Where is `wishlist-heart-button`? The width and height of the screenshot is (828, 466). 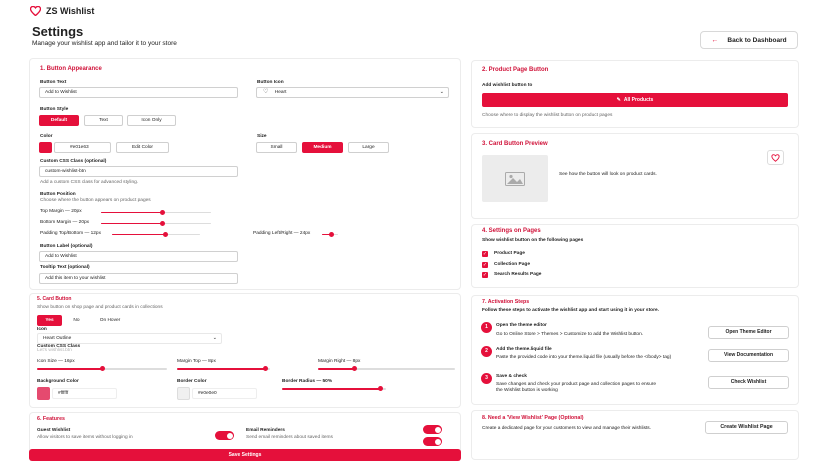 wishlist-heart-button is located at coordinates (775, 157).